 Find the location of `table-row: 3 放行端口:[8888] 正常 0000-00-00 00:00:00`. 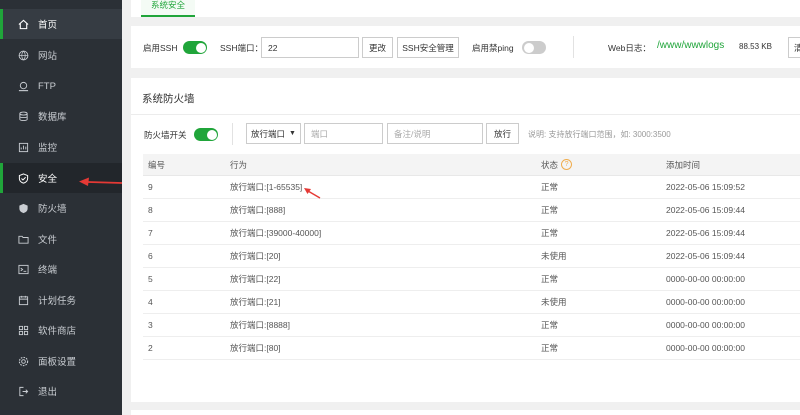

table-row: 3 放行端口:[8888] 正常 0000-00-00 00:00:00 is located at coordinates (471, 325).